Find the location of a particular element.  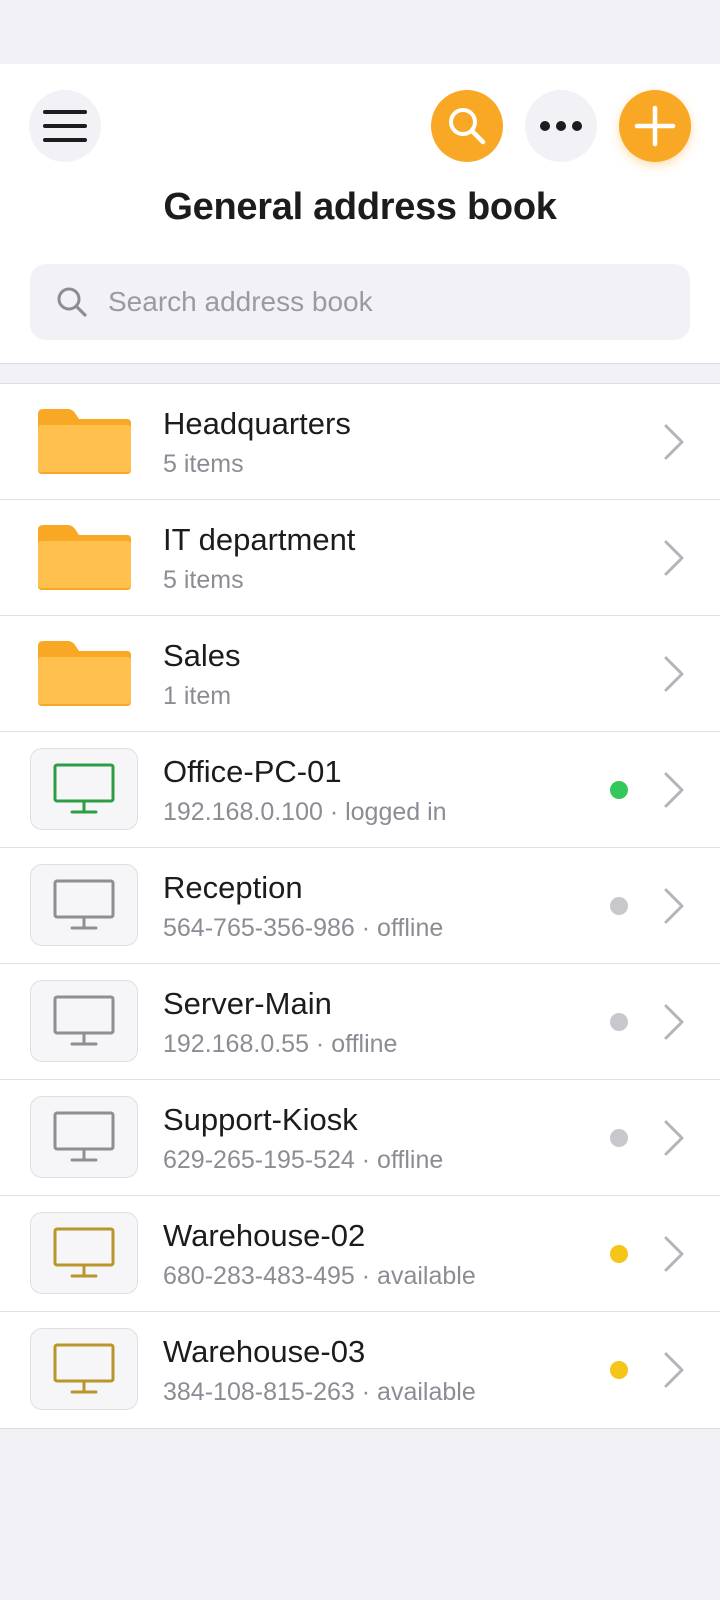

search-button is located at coordinates (467, 126).